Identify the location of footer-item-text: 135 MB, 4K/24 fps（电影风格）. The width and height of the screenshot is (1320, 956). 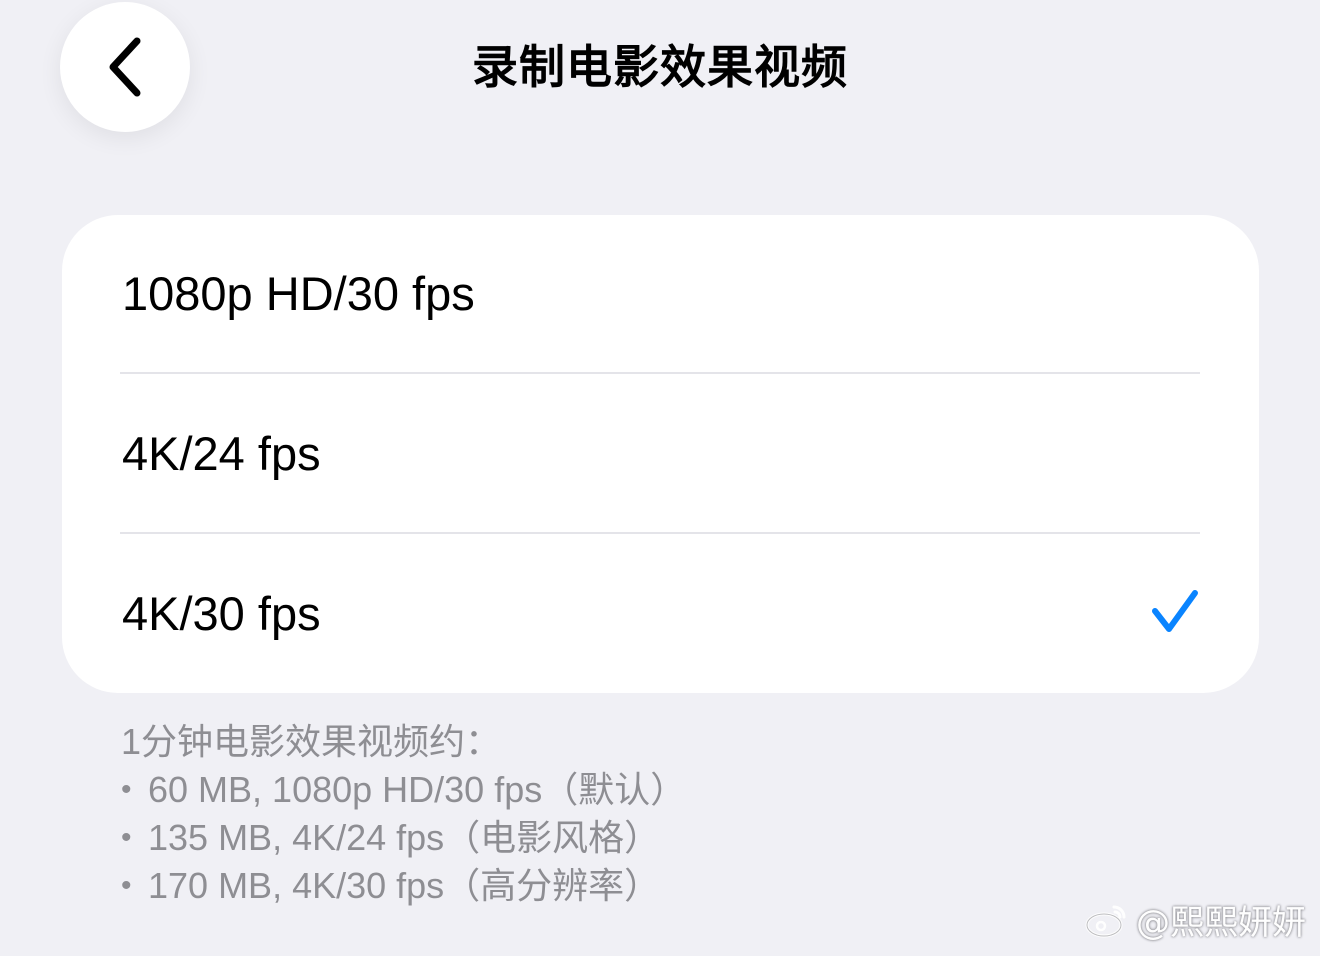
(404, 837).